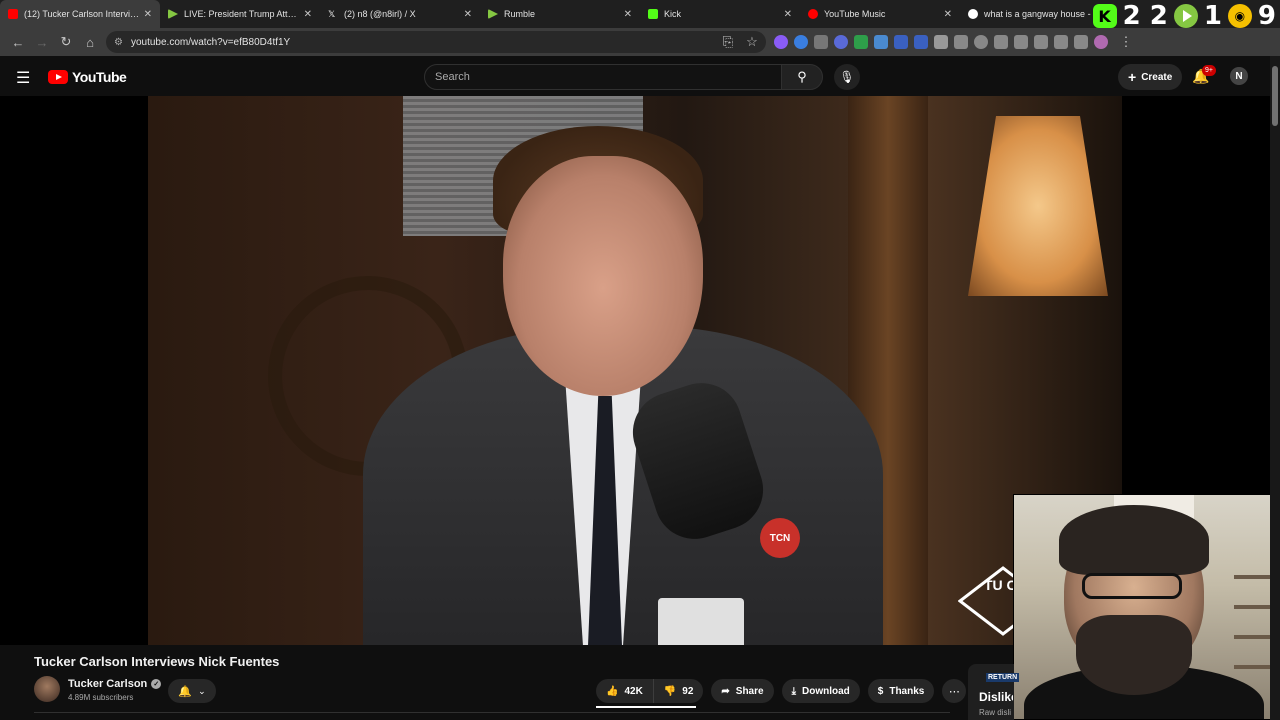 The height and width of the screenshot is (720, 1280). Describe the element at coordinates (1275, 96) in the screenshot. I see `scrollbar-thumb` at that location.